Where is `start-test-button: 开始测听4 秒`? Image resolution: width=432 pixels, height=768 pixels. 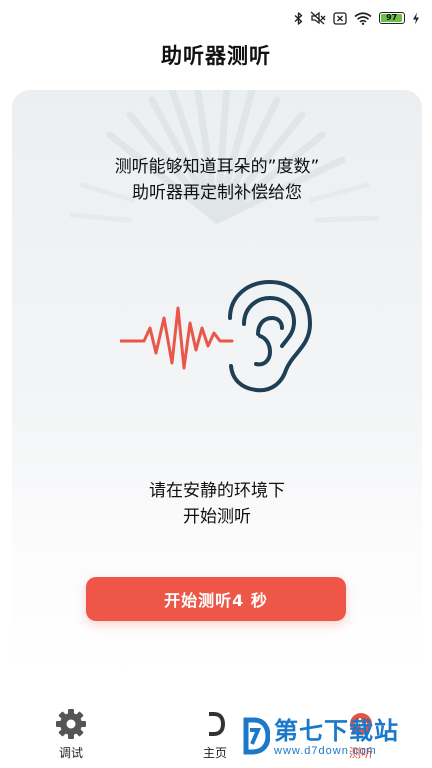 start-test-button: 开始测听4 秒 is located at coordinates (216, 599).